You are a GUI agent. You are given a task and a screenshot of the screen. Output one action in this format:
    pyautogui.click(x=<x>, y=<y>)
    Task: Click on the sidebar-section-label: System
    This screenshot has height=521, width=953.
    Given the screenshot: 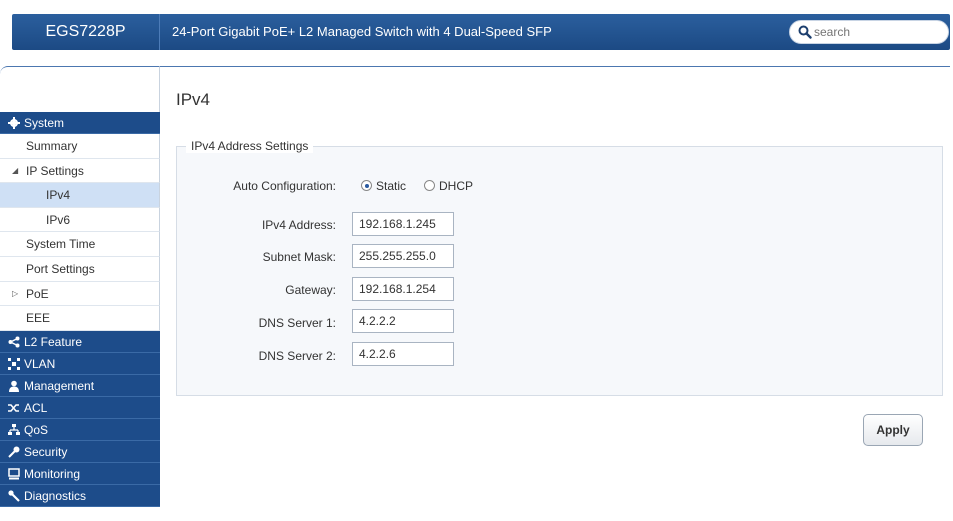 What is the action you would take?
    pyautogui.click(x=44, y=123)
    